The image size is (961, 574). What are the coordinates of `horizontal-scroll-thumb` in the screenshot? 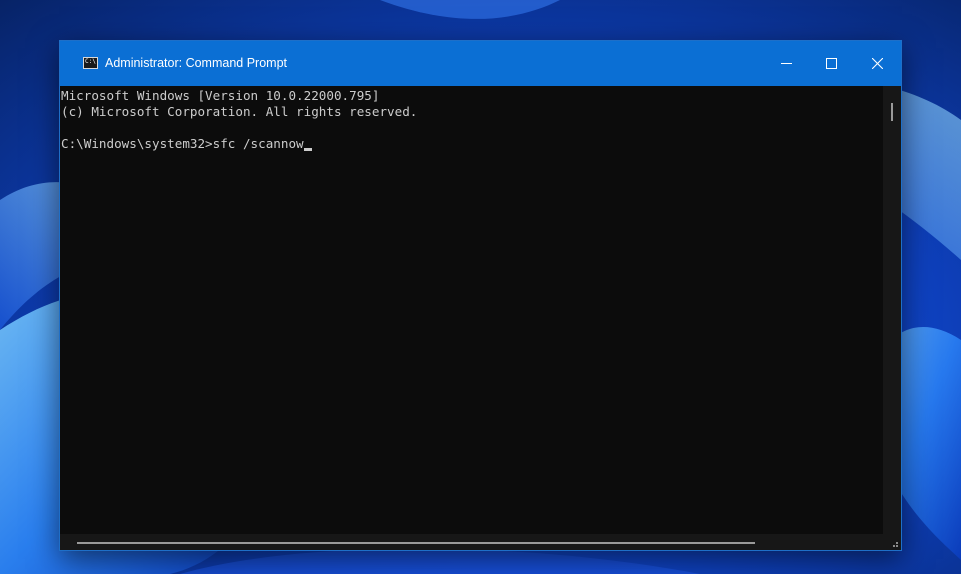 It's located at (416, 543).